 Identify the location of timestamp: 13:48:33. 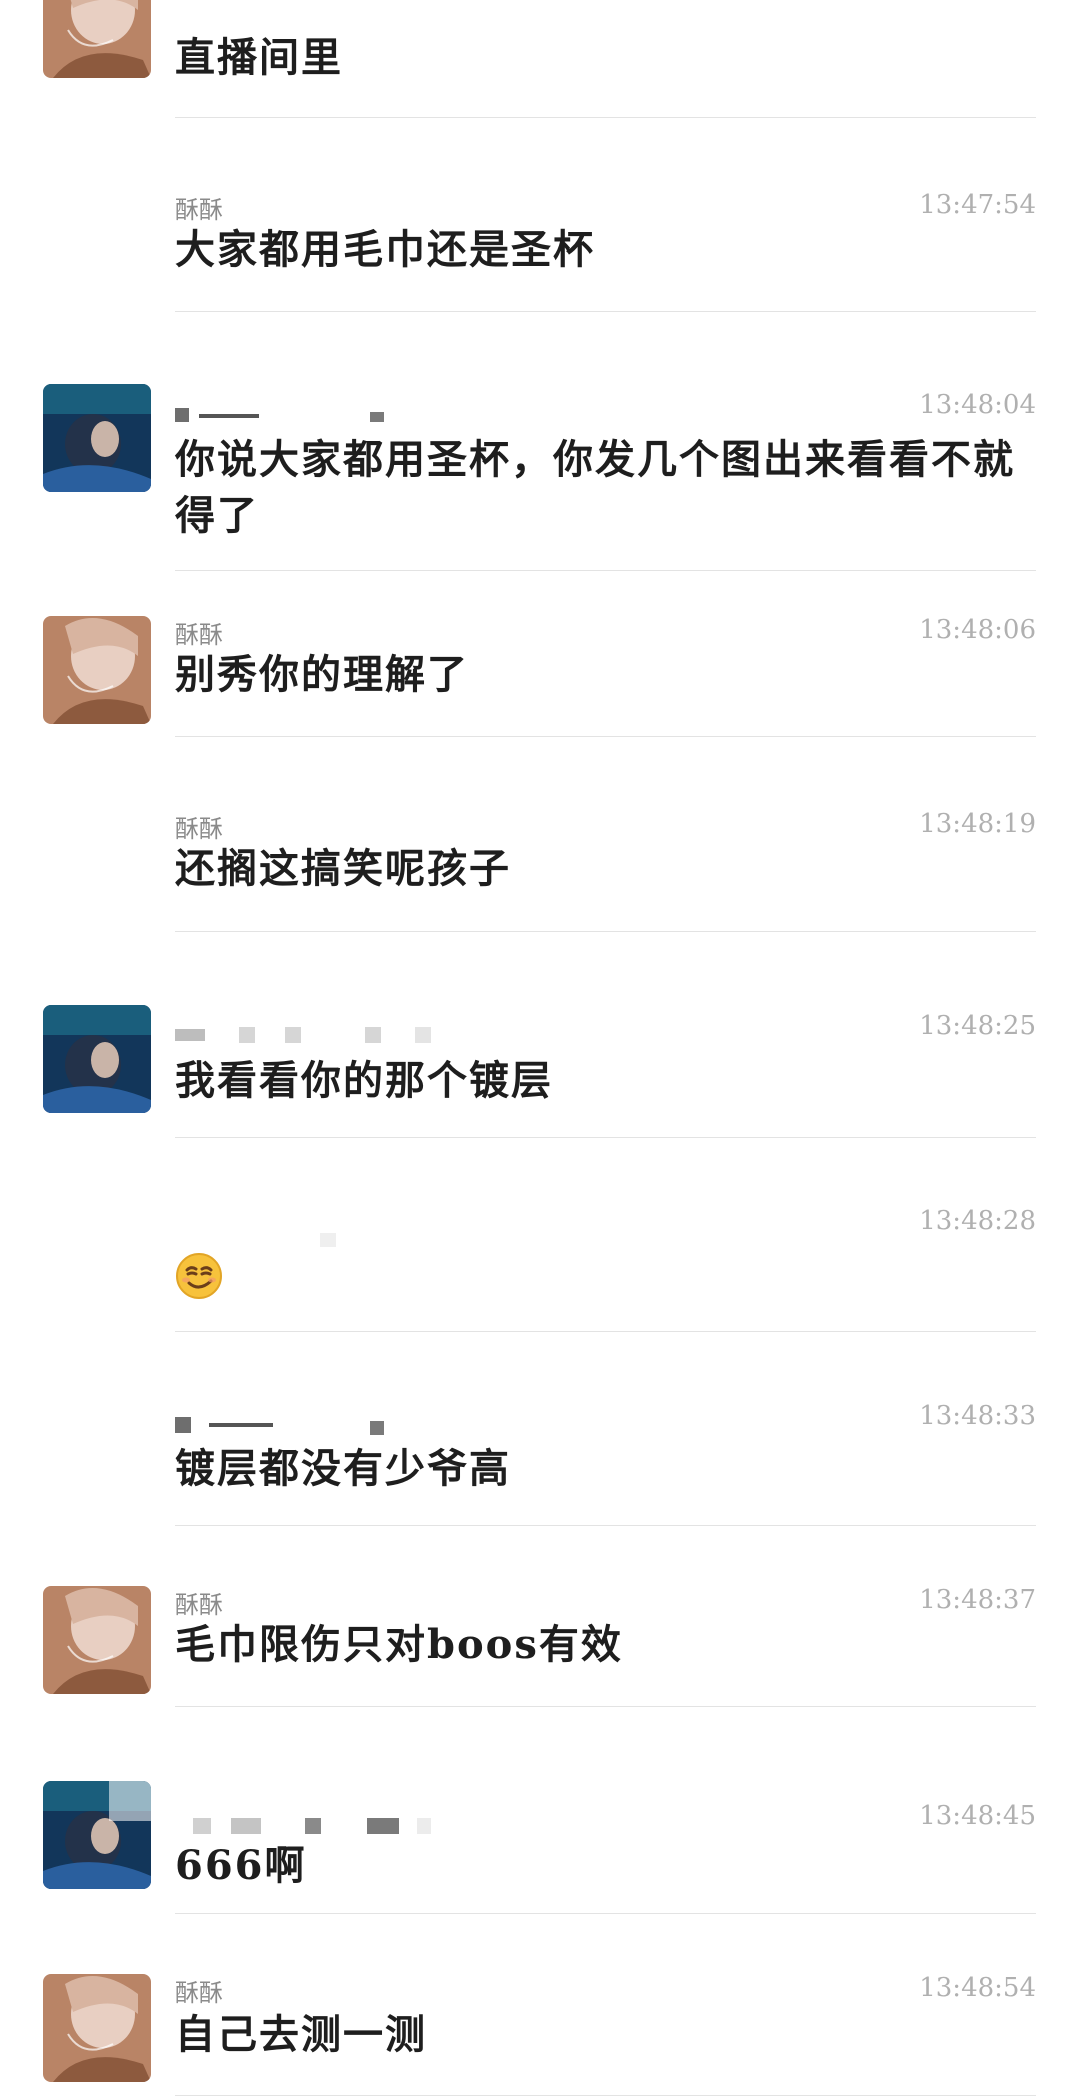
(977, 1416).